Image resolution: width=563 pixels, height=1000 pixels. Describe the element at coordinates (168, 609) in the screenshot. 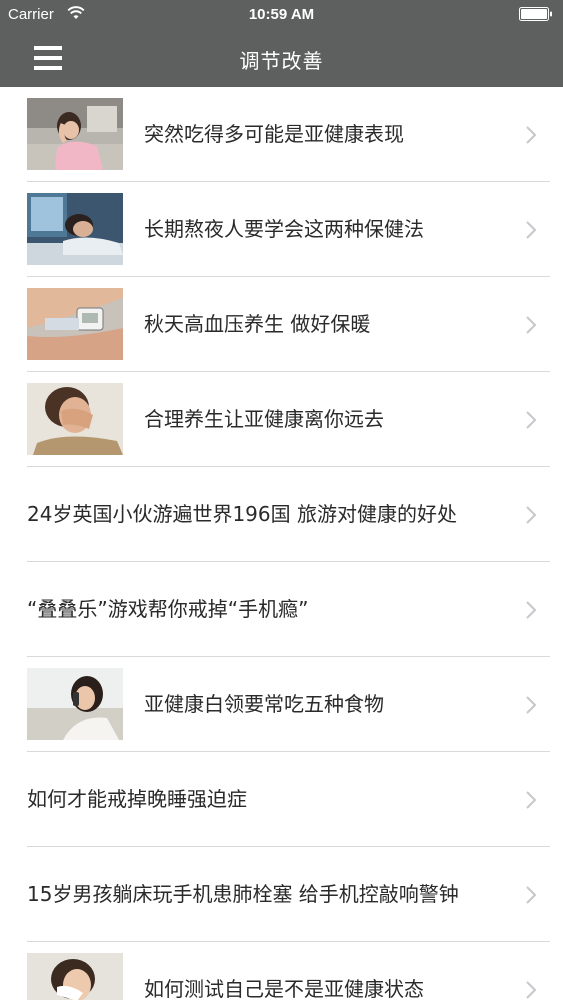

I see `article-title: “叠叠乐”游戏帮你戒掉“手机瘾”` at that location.